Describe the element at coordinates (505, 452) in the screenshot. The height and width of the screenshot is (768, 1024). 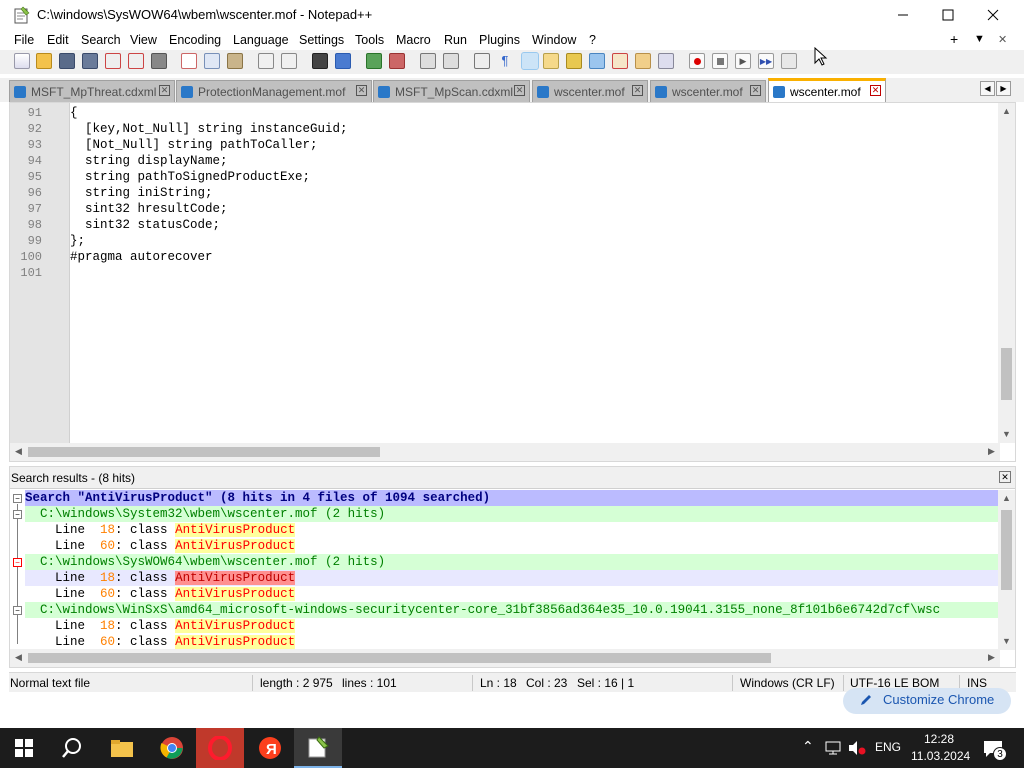
I see `editor-horizontal-scrollbar: ◀ ▶` at that location.